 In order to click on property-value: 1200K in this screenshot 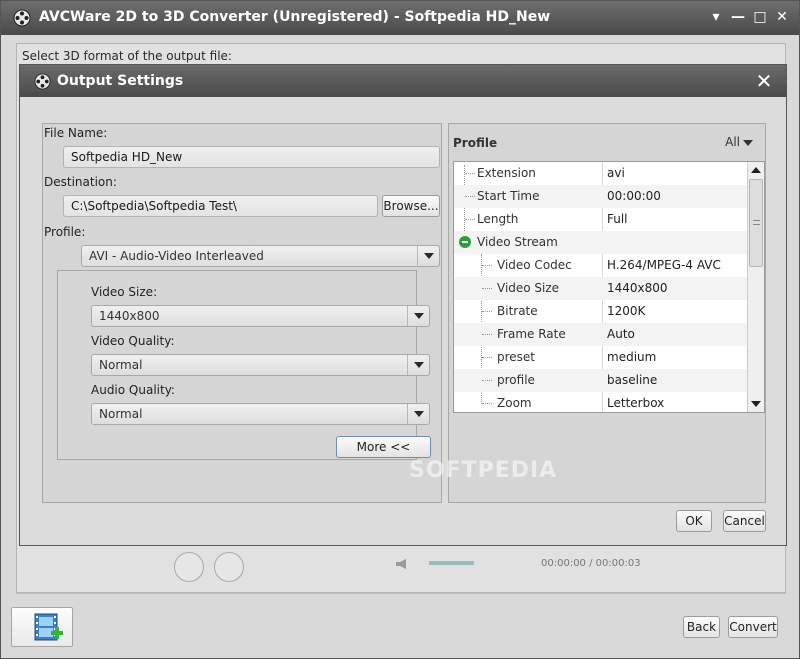, I will do `click(626, 311)`.